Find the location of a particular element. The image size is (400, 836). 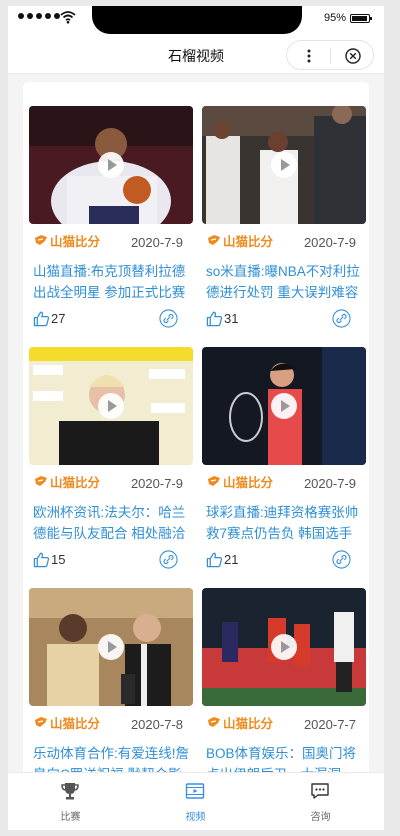

like-button: 27 is located at coordinates (49, 318).